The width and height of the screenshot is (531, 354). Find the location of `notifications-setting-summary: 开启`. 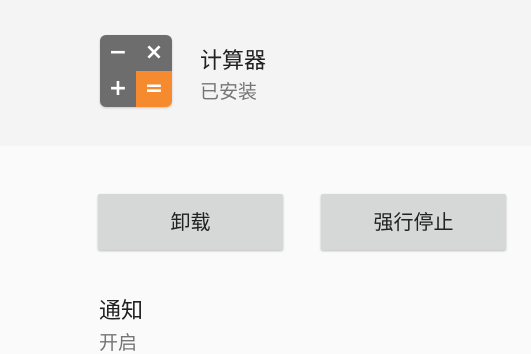

notifications-setting-summary: 开启 is located at coordinates (118, 343).